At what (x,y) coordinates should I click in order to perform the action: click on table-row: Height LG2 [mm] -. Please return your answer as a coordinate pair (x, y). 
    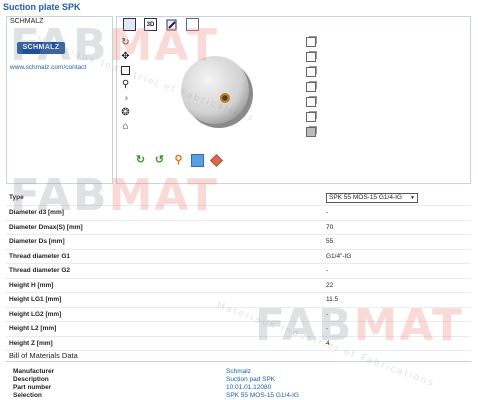
    Looking at the image, I should click on (238, 315).